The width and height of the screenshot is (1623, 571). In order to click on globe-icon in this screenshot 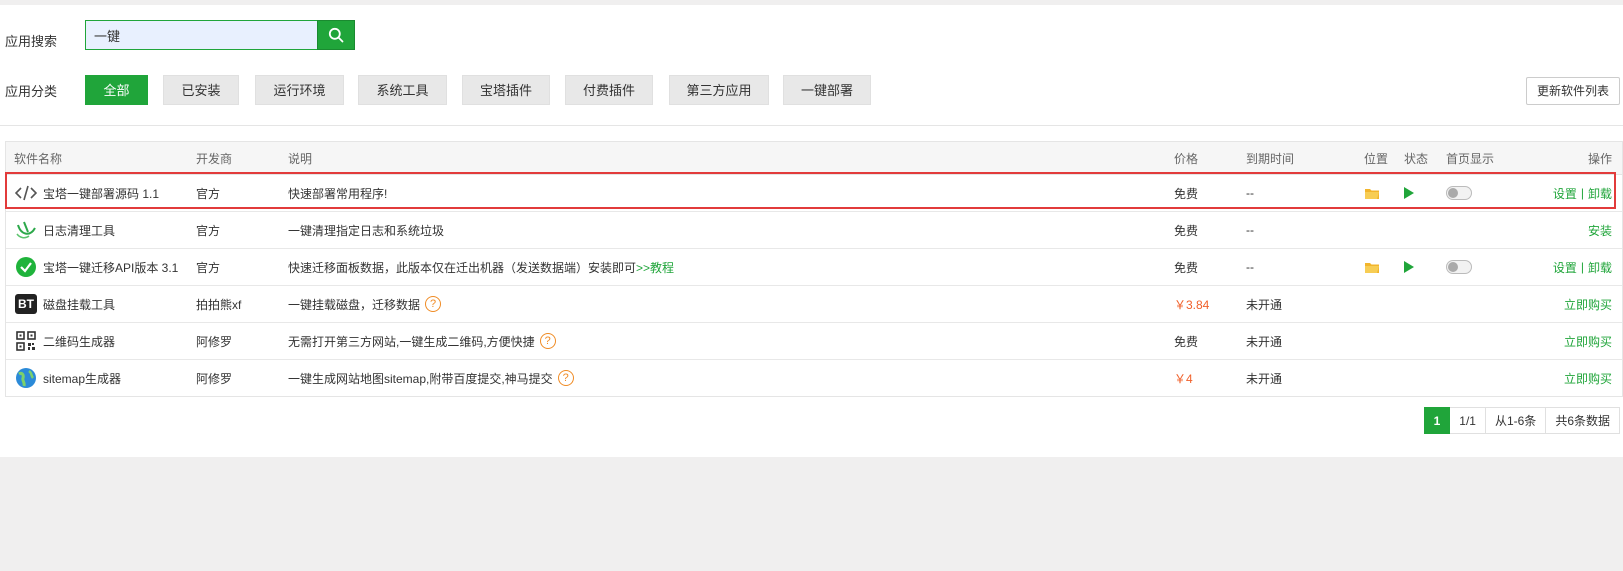, I will do `click(26, 378)`.